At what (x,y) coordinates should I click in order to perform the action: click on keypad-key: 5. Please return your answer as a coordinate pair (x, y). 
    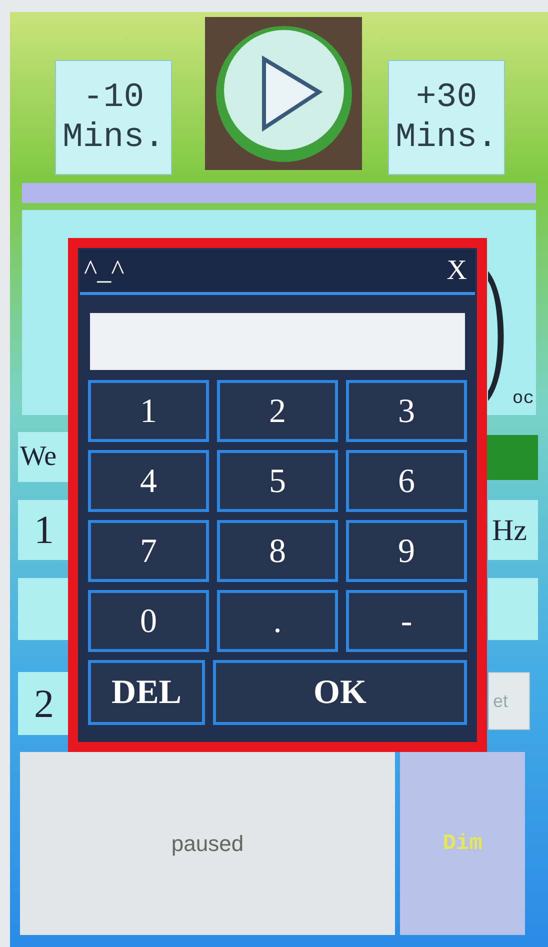
    Looking at the image, I should click on (277, 481).